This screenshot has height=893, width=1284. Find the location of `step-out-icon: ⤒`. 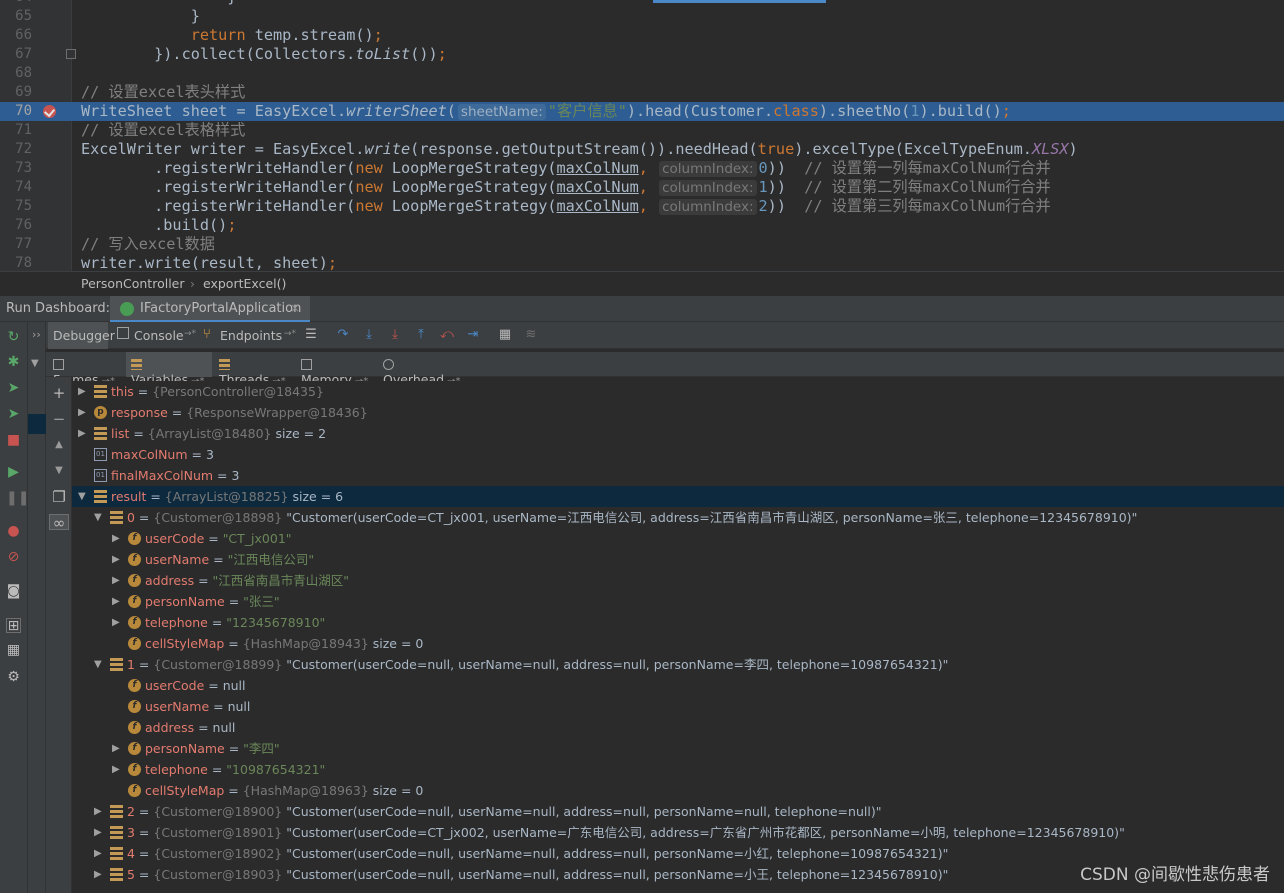

step-out-icon: ⤒ is located at coordinates (421, 335).